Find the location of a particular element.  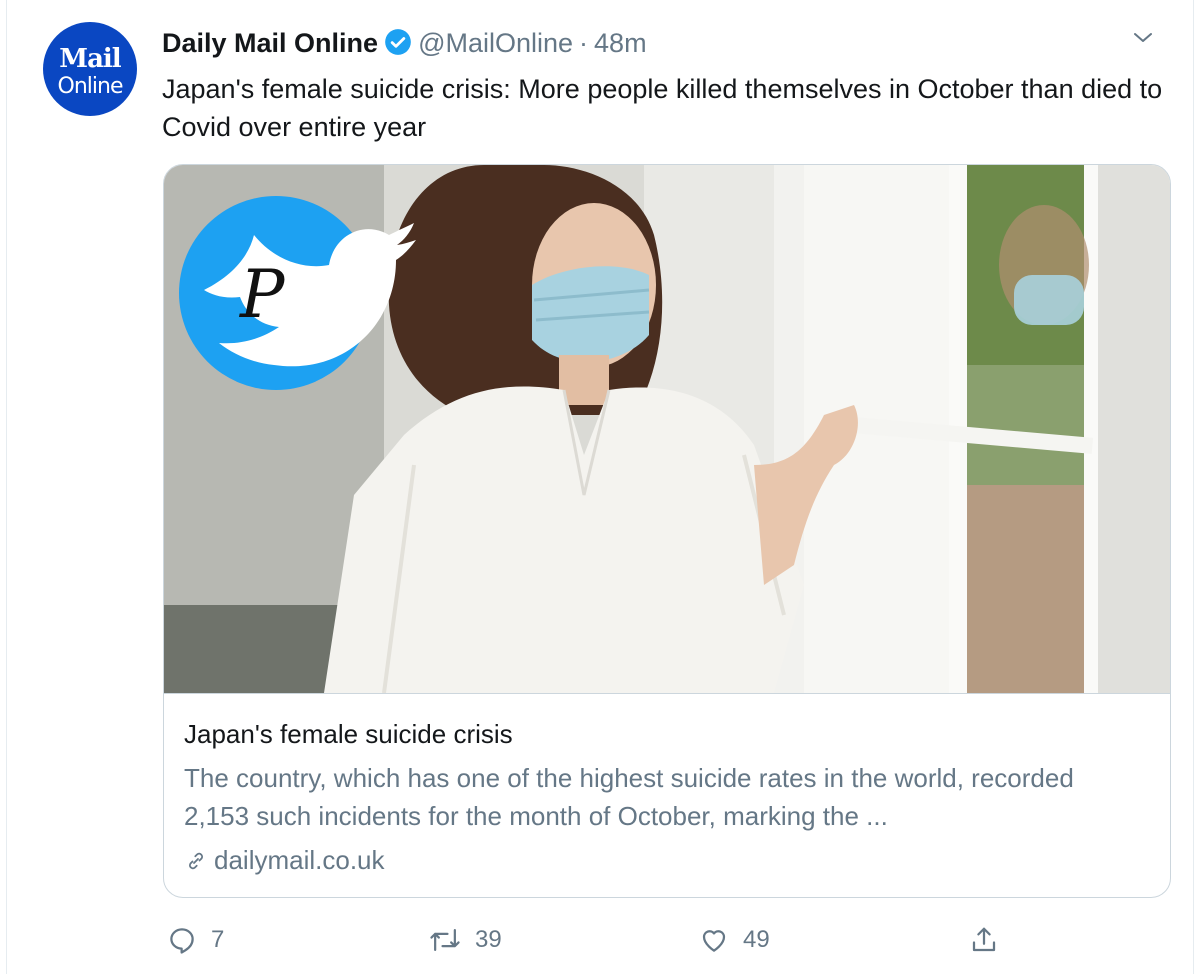

display-name: Daily Mail Online is located at coordinates (270, 43).